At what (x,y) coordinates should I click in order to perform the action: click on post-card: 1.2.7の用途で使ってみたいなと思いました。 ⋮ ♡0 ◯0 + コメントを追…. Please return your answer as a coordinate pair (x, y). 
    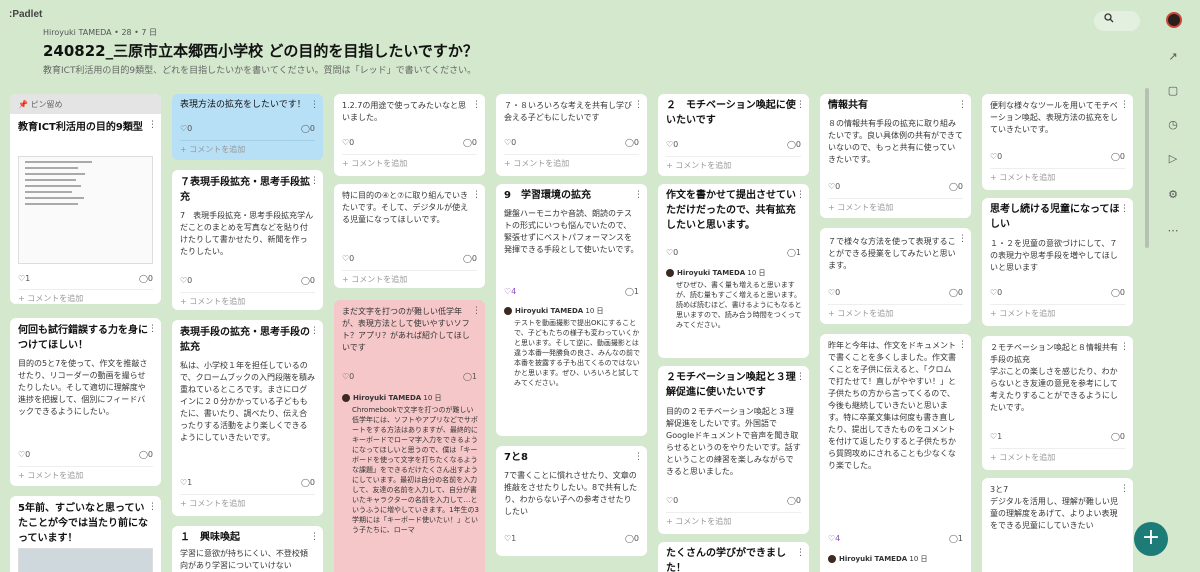
    Looking at the image, I should click on (409, 135).